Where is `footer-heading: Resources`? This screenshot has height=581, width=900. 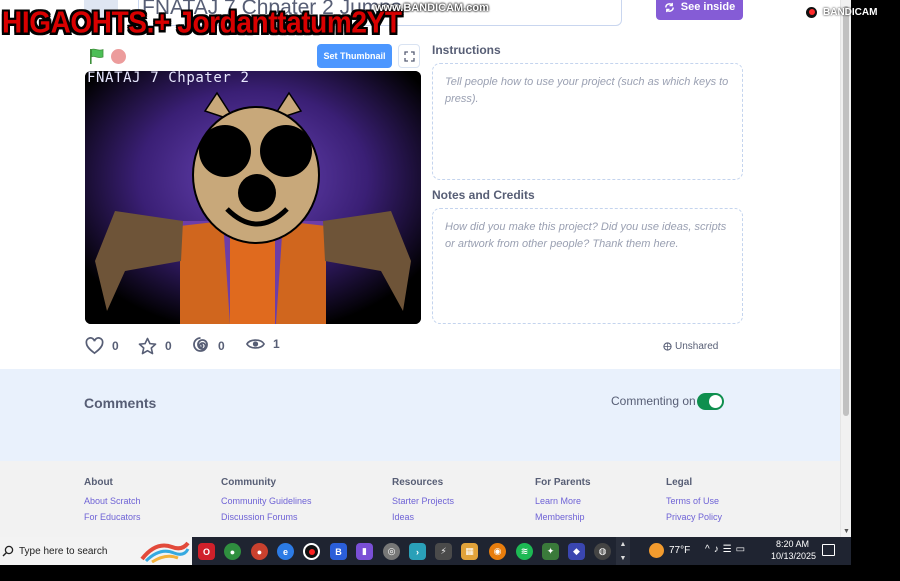 footer-heading: Resources is located at coordinates (418, 482).